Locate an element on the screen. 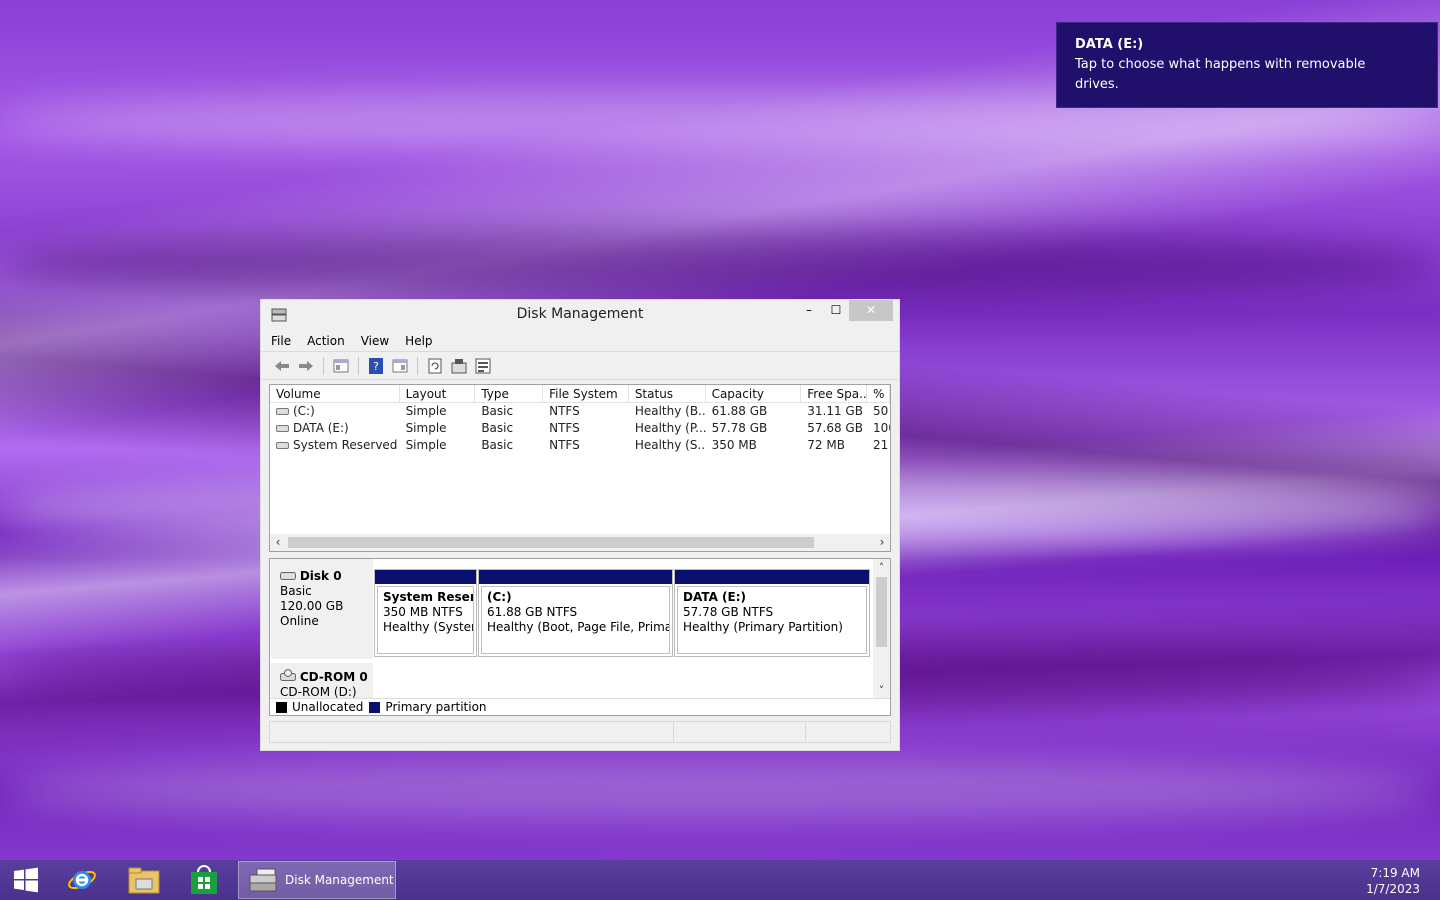 The image size is (1440, 900). clock-time: 7:19 AM is located at coordinates (1395, 873).